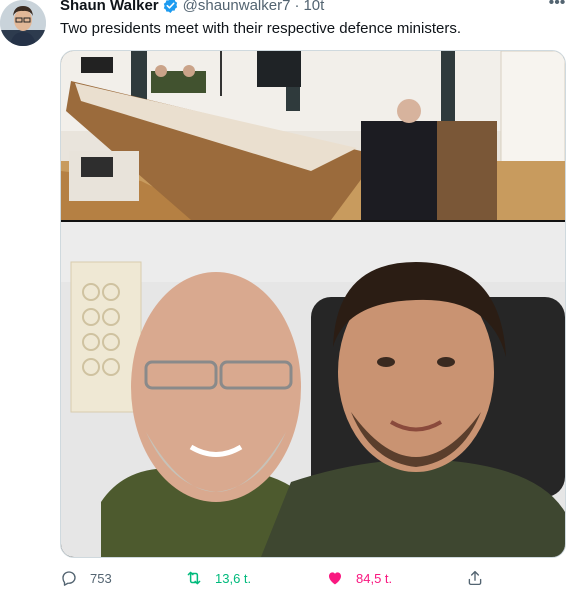 The height and width of the screenshot is (595, 571). I want to click on tweet-timestamp: 10t, so click(313, 7).